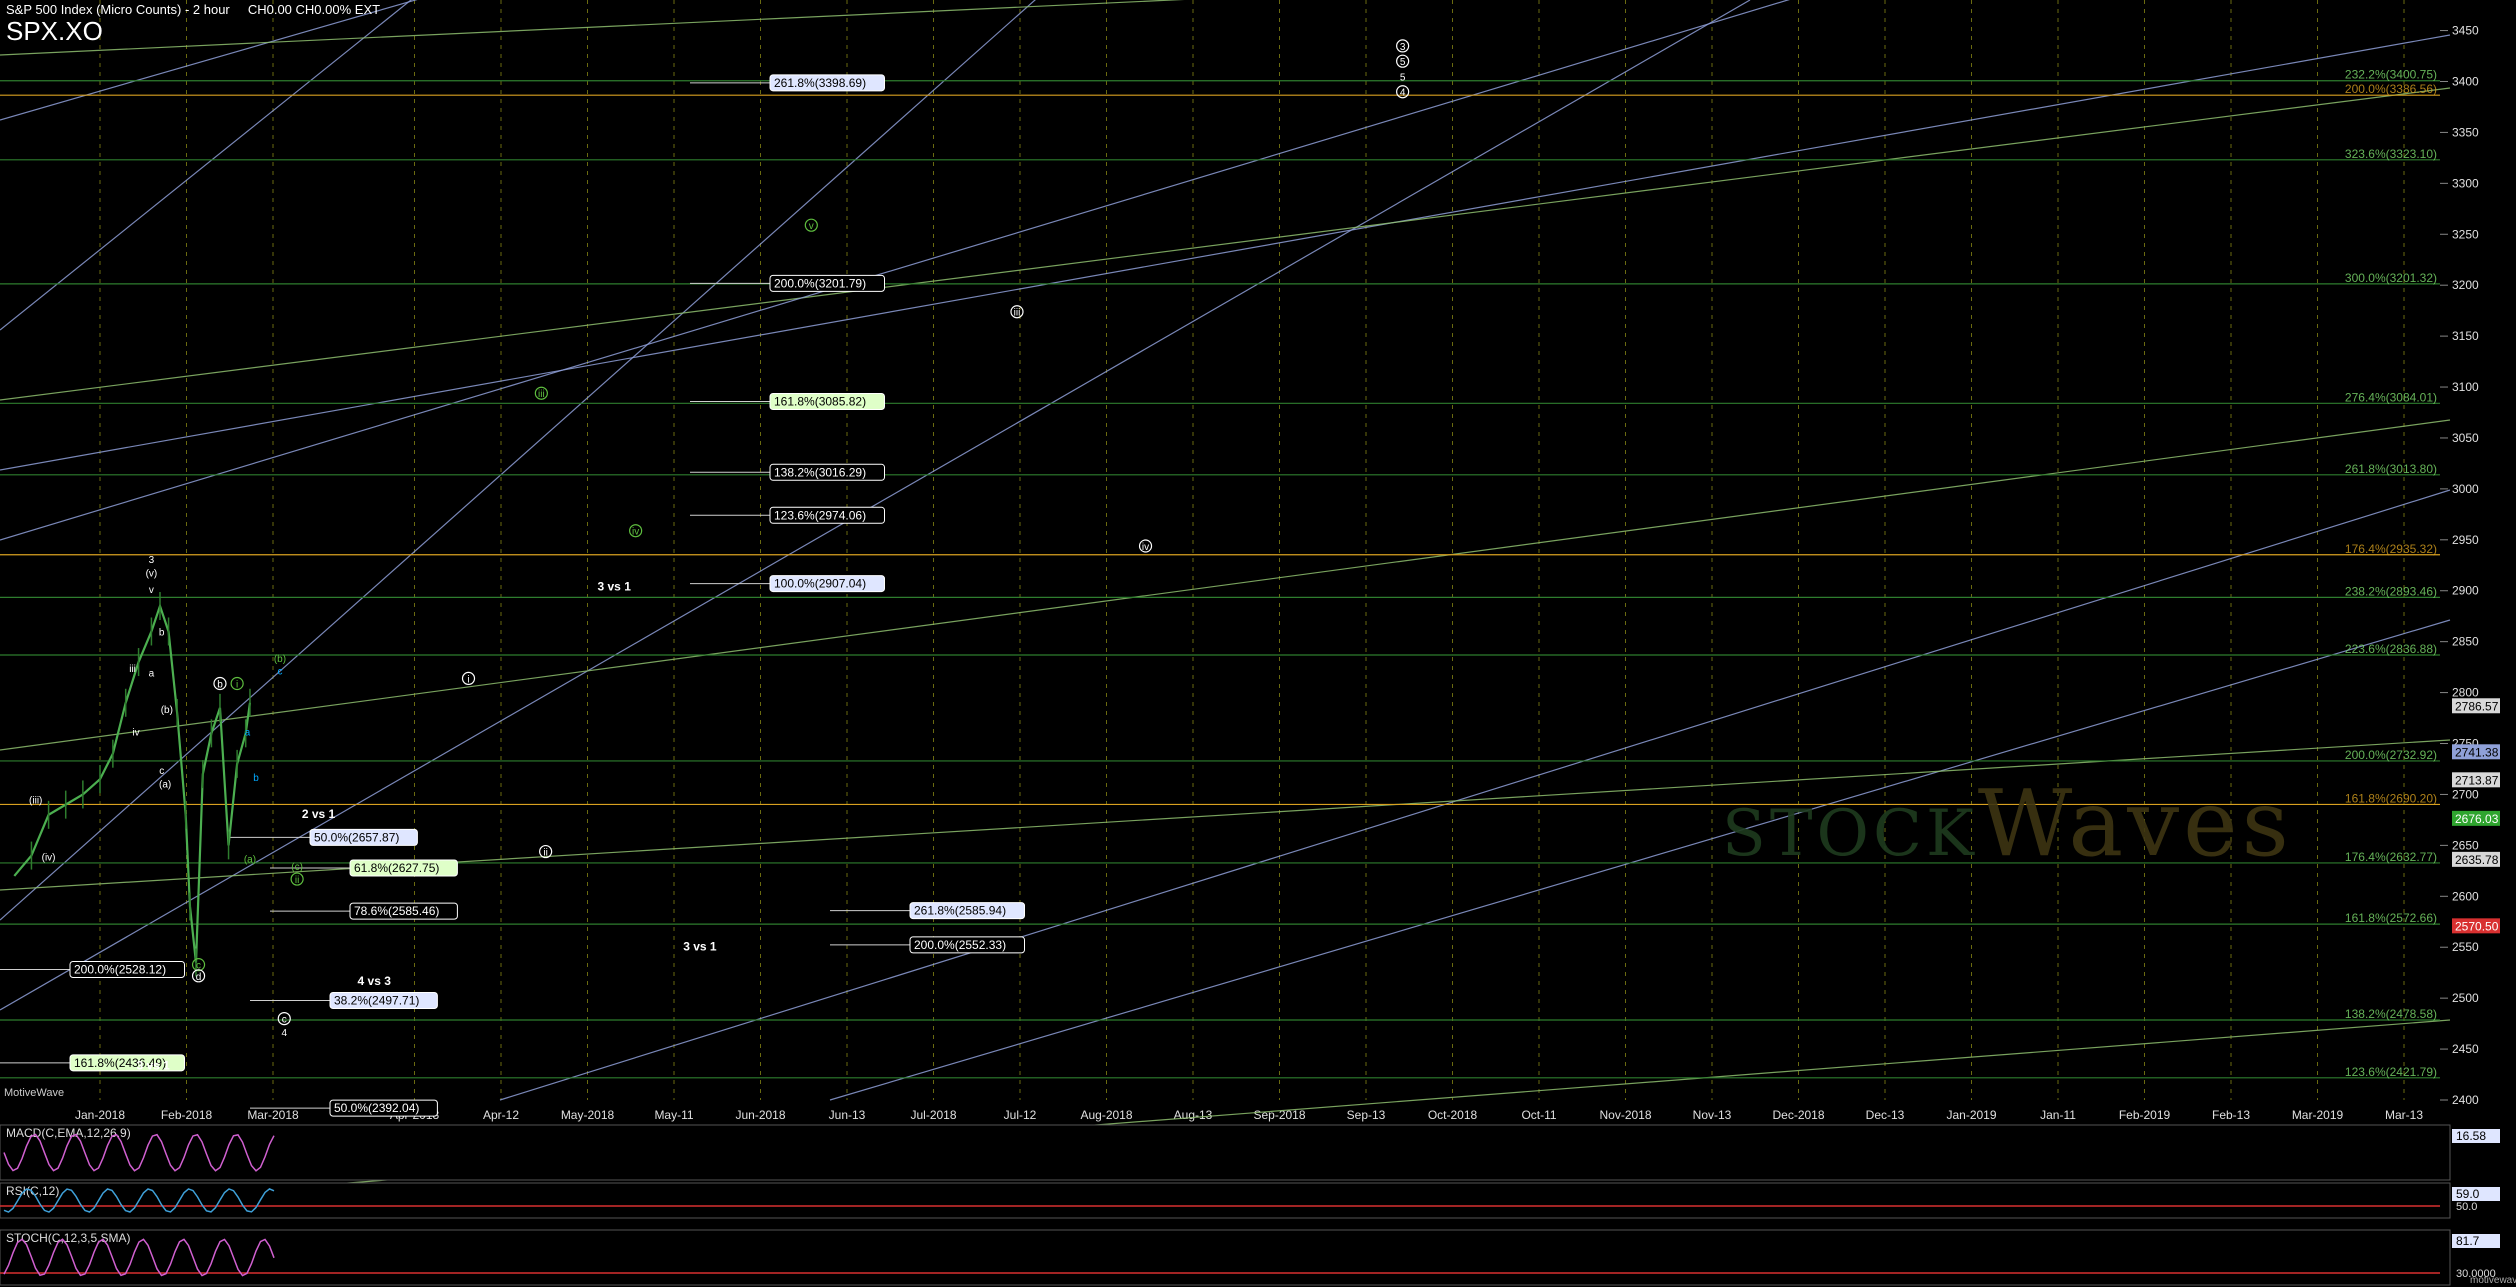  I want to click on y-tick-label: 2600, so click(2465, 896).